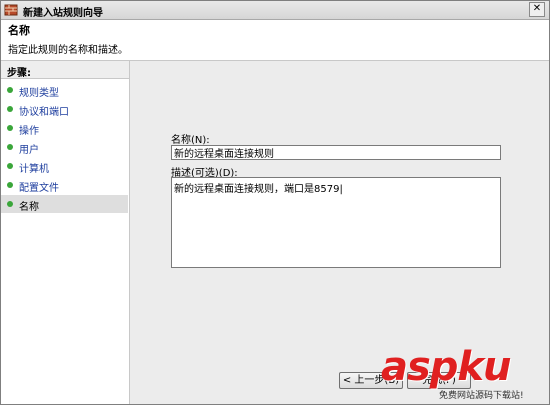 The image size is (550, 405). Describe the element at coordinates (64, 185) in the screenshot. I see `sidebar-item-profile: 配置文件` at that location.